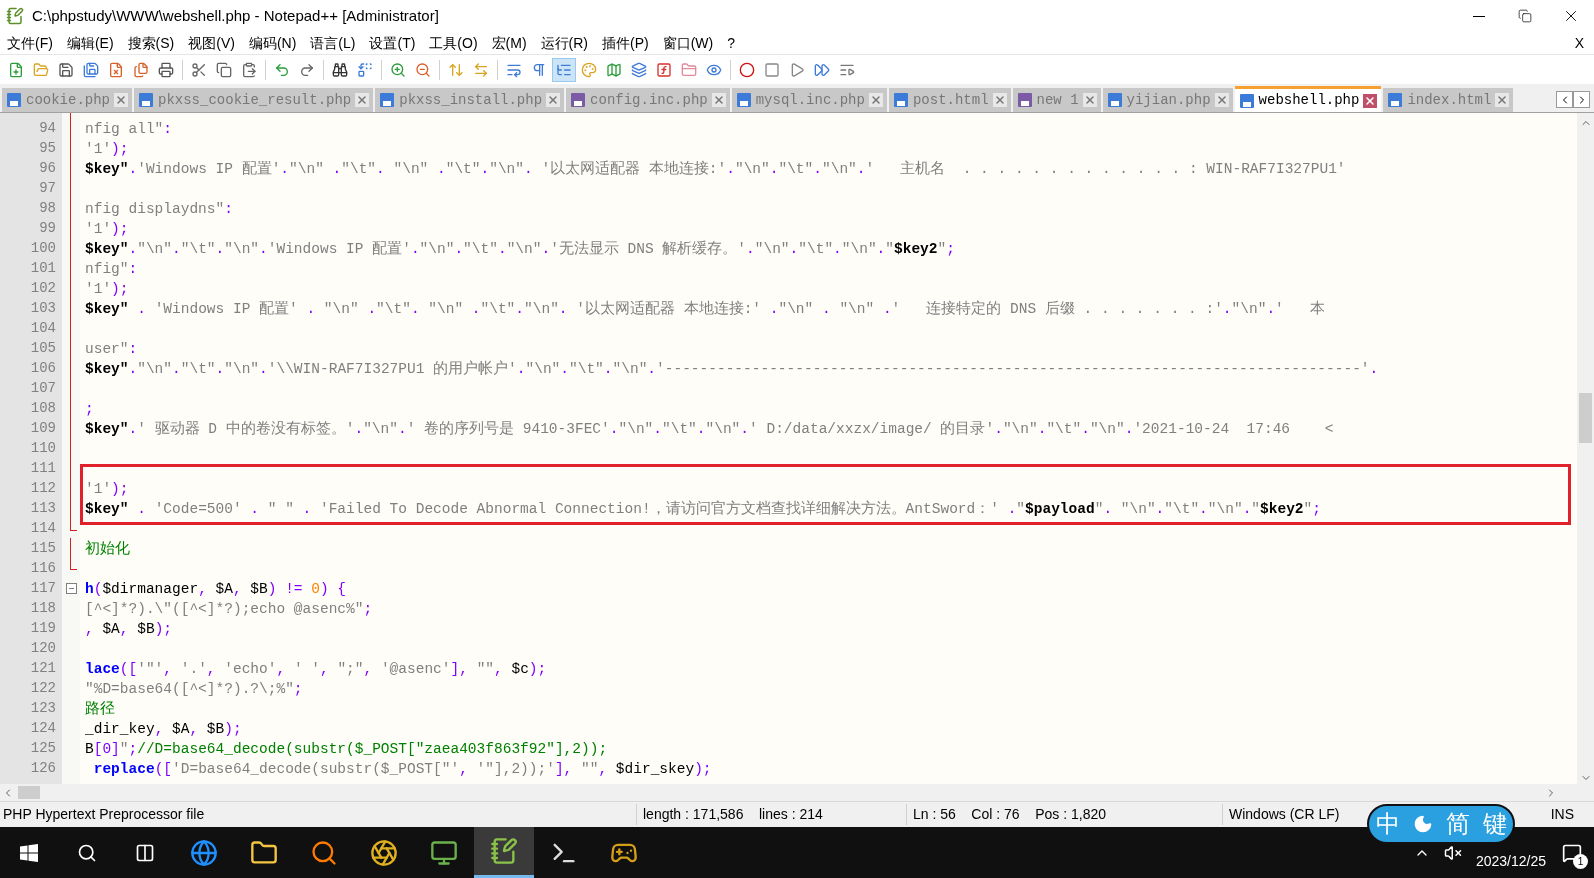 This screenshot has height=878, width=1594. Describe the element at coordinates (453, 43) in the screenshot. I see `menu-item: 工具(O)` at that location.